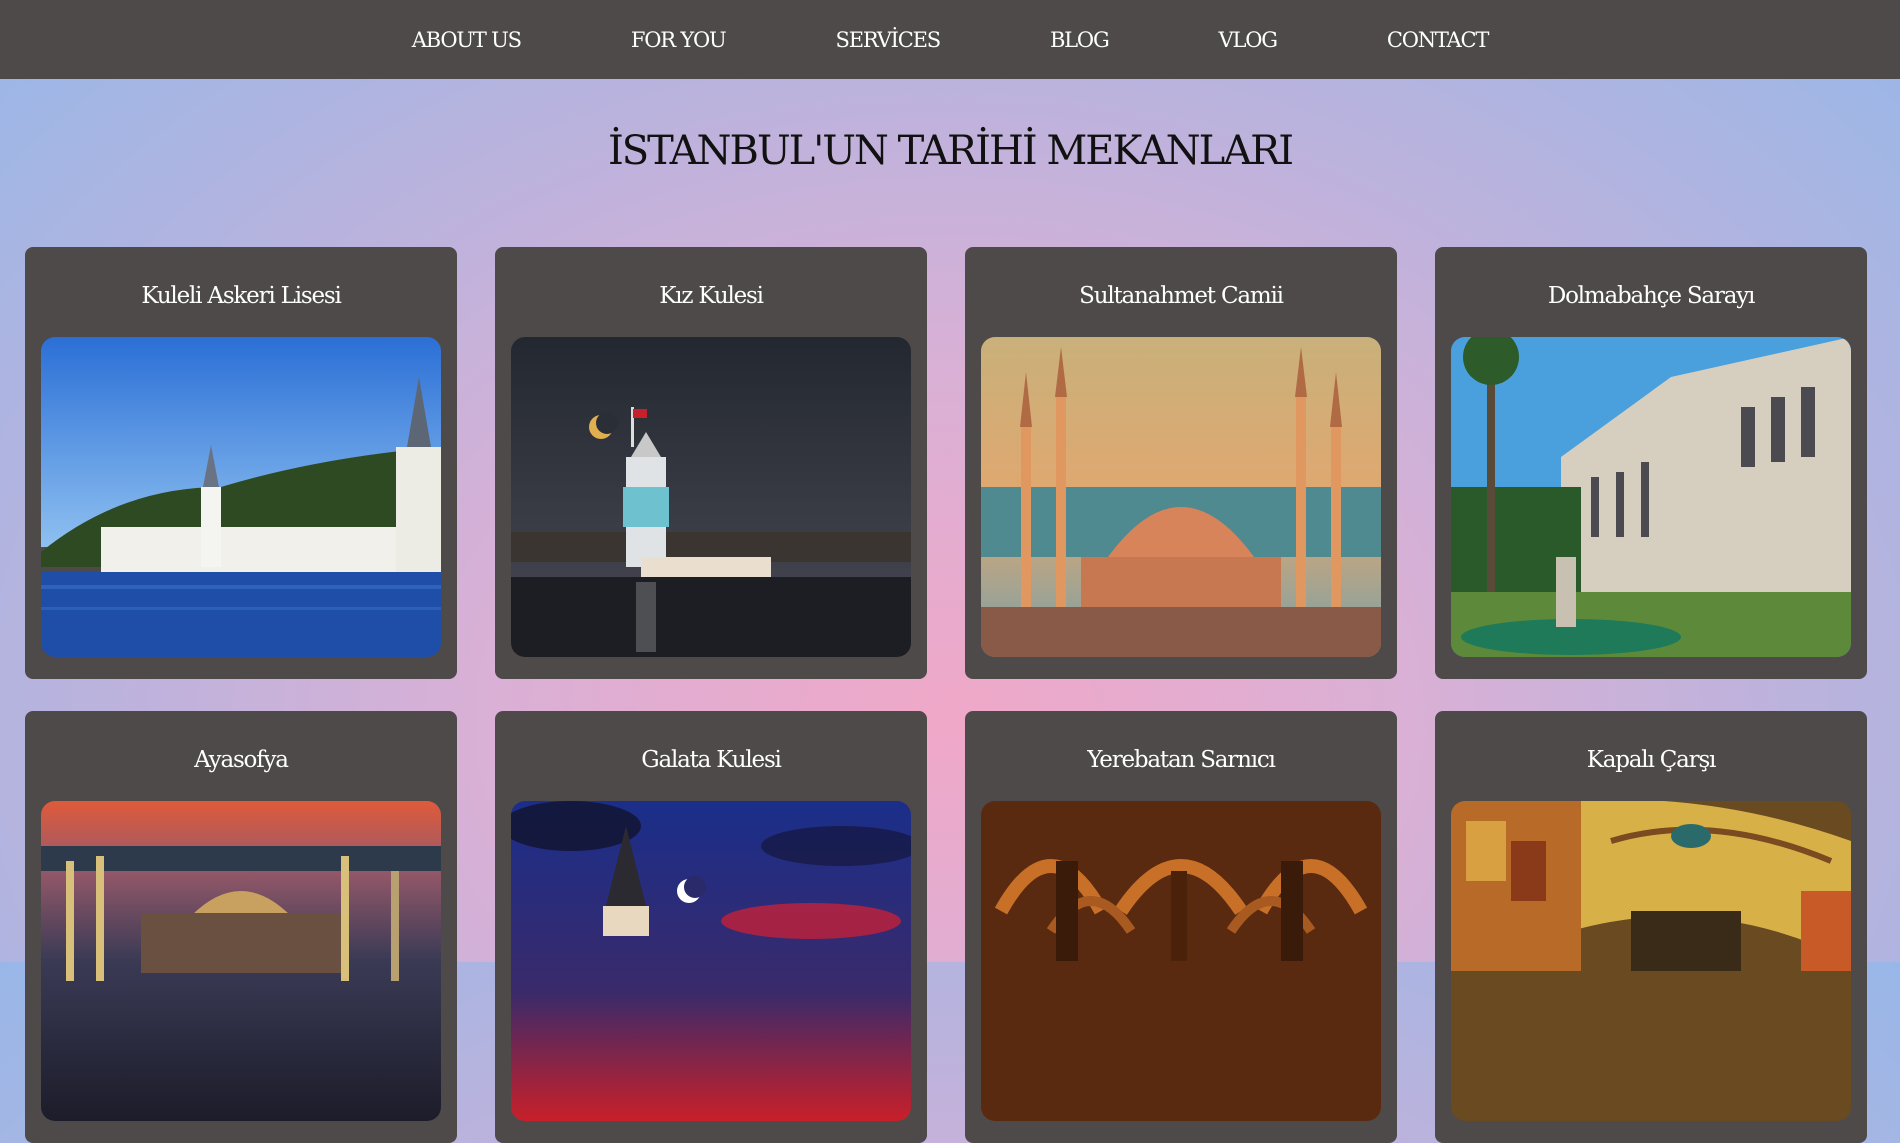 The height and width of the screenshot is (1143, 1900). Describe the element at coordinates (950, 151) in the screenshot. I see `page-title: İSTANBUL'UN TARİHİ MEKANLARI` at that location.